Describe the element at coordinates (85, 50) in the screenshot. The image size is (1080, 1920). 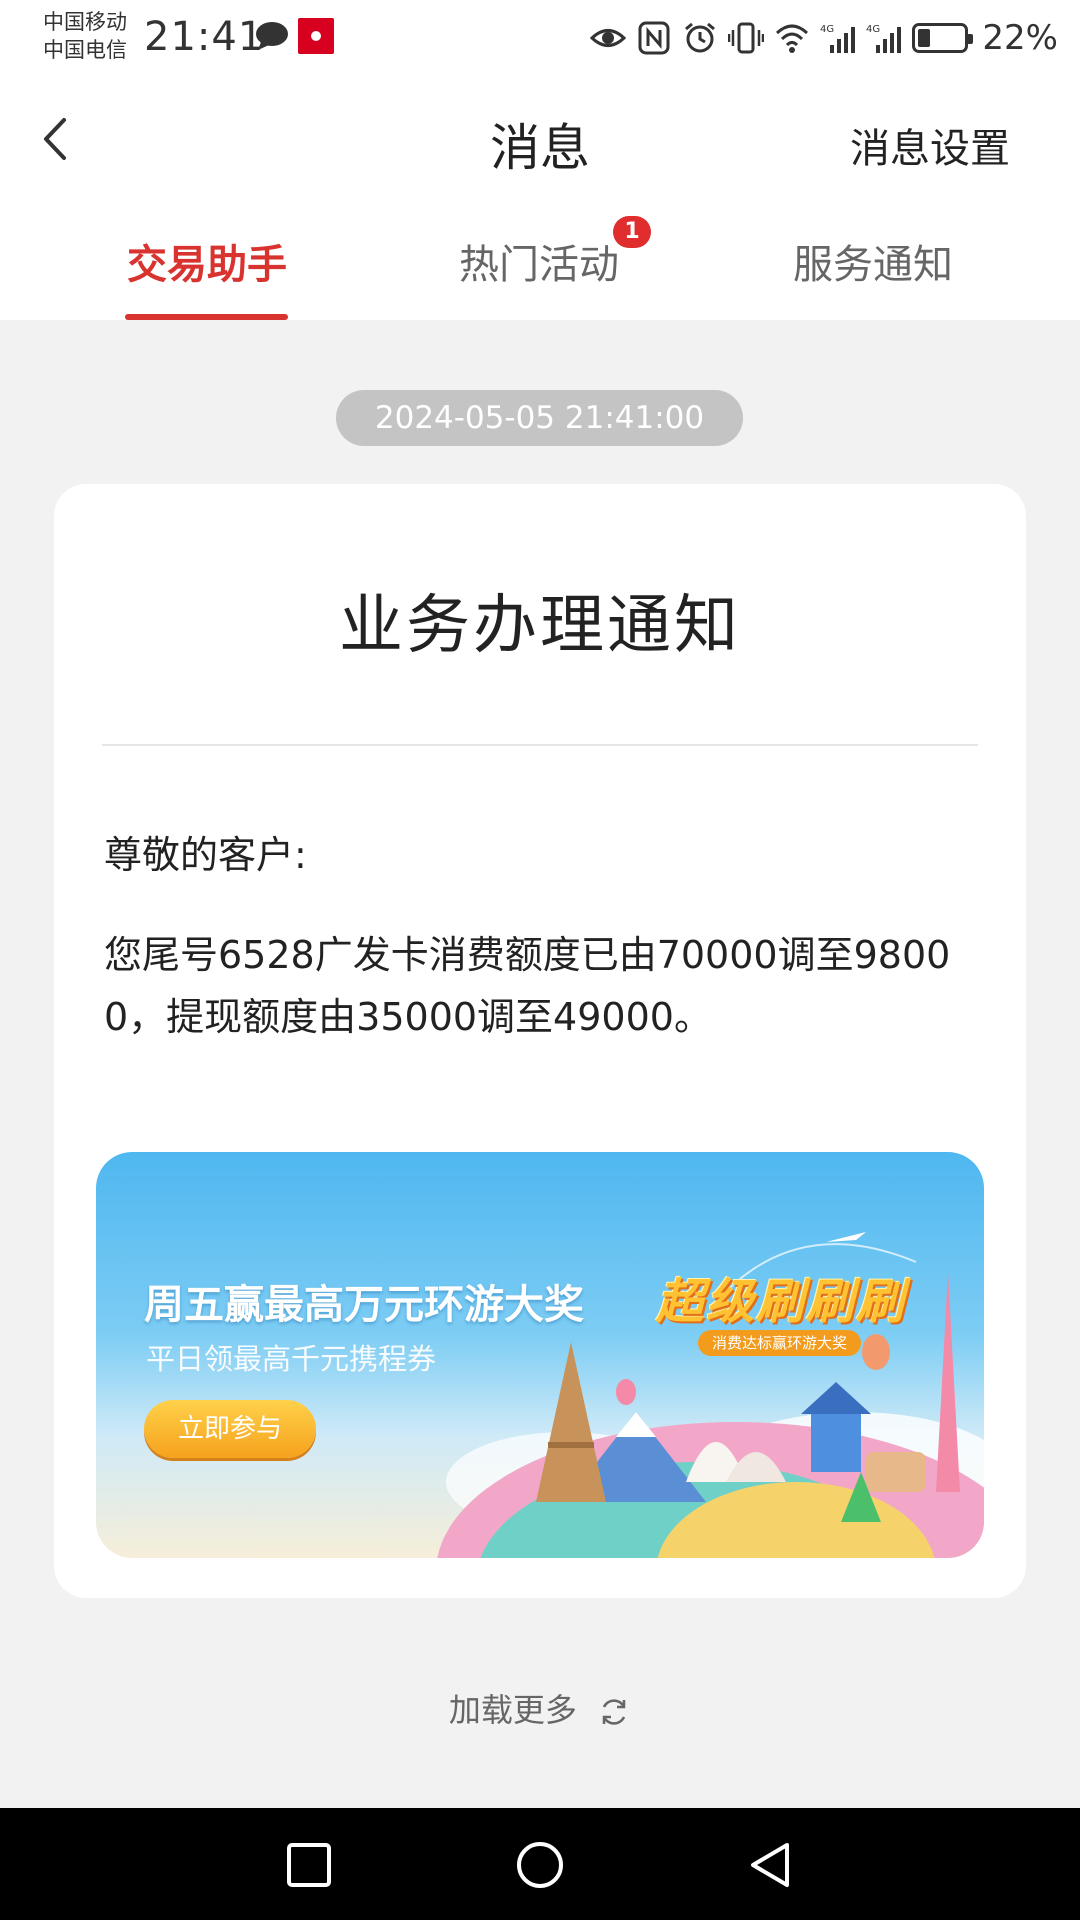
I see `carrier-2: 中国电信` at that location.